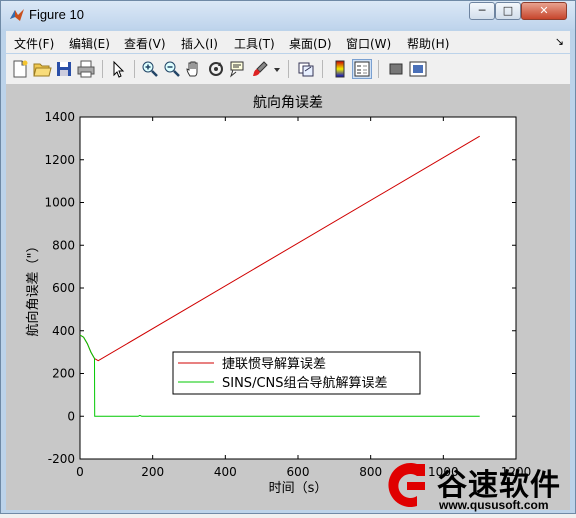 Image resolution: width=576 pixels, height=518 pixels. What do you see at coordinates (428, 43) in the screenshot?
I see `menu-help: 帮助(H)` at bounding box center [428, 43].